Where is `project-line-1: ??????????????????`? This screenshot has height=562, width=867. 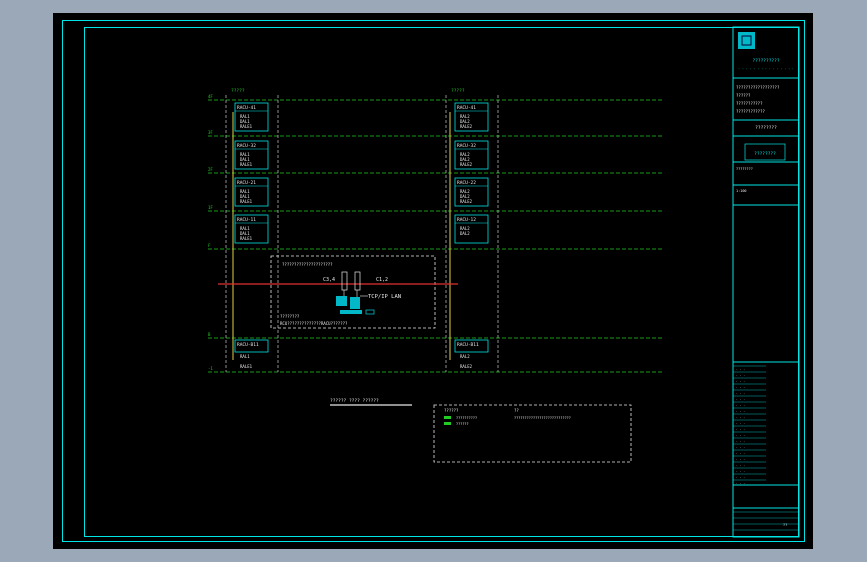 project-line-1: ?????????????????? is located at coordinates (758, 87).